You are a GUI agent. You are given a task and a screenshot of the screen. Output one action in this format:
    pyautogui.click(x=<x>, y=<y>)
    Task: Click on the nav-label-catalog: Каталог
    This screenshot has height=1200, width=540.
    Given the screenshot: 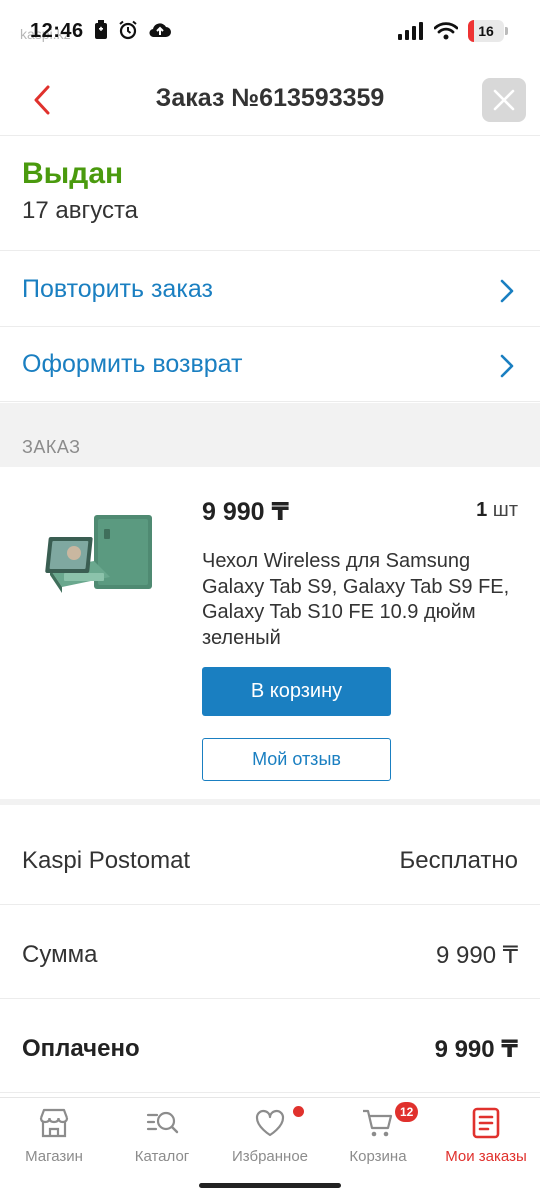 What is the action you would take?
    pyautogui.click(x=162, y=1156)
    